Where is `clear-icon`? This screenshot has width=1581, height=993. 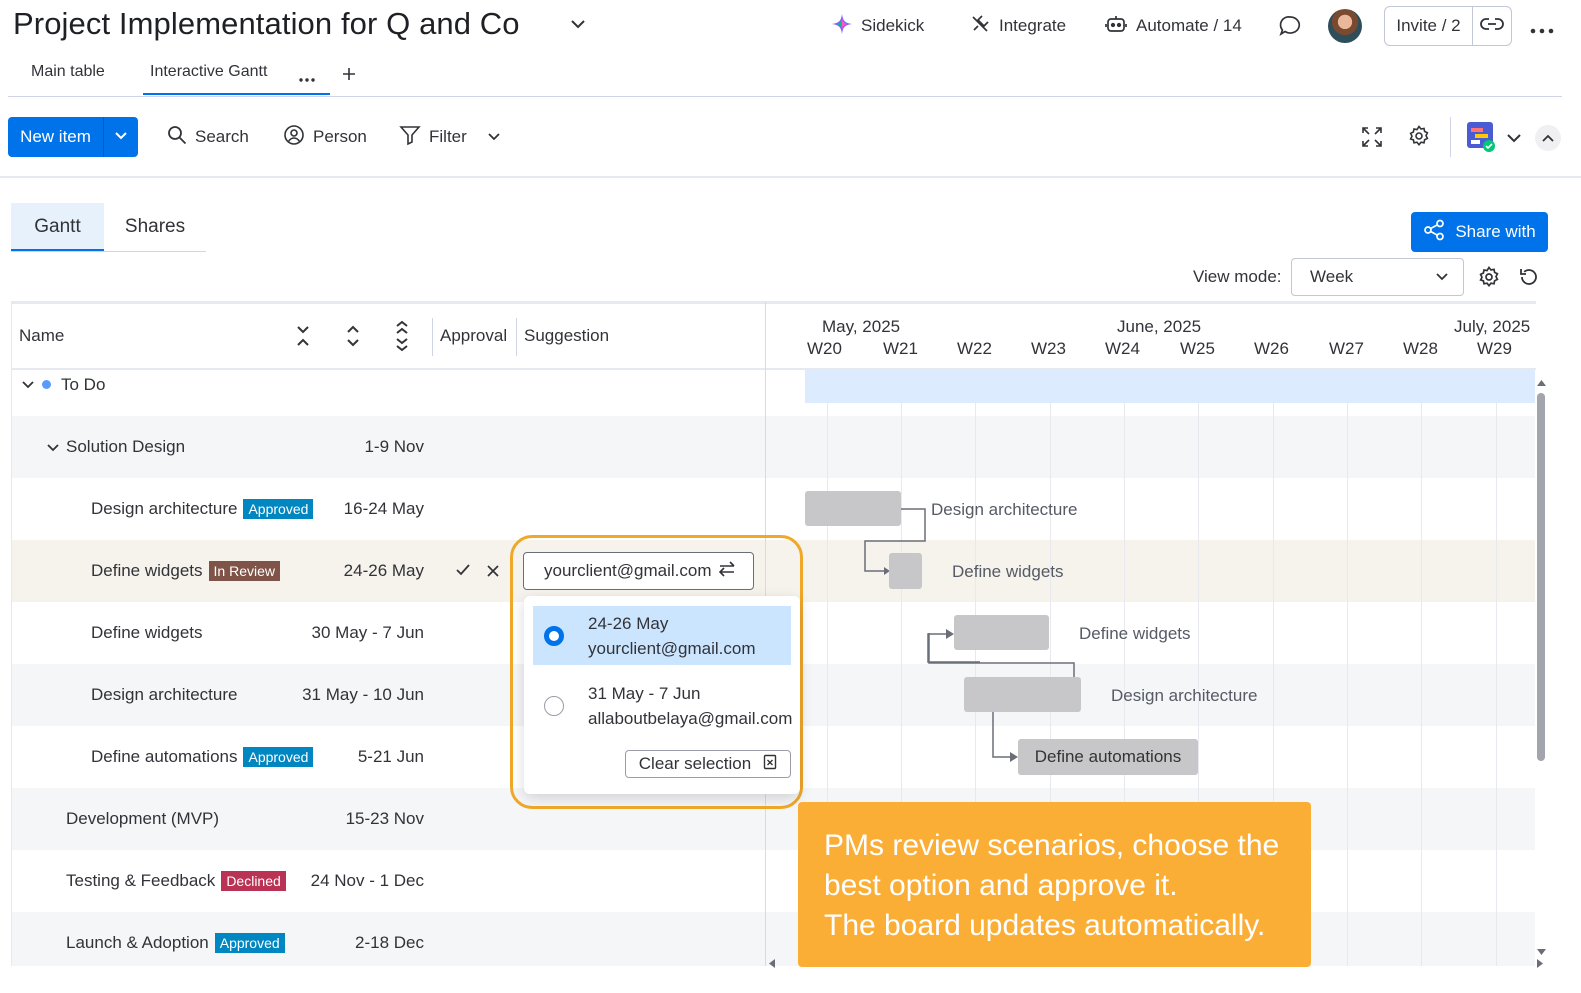 clear-icon is located at coordinates (770, 764).